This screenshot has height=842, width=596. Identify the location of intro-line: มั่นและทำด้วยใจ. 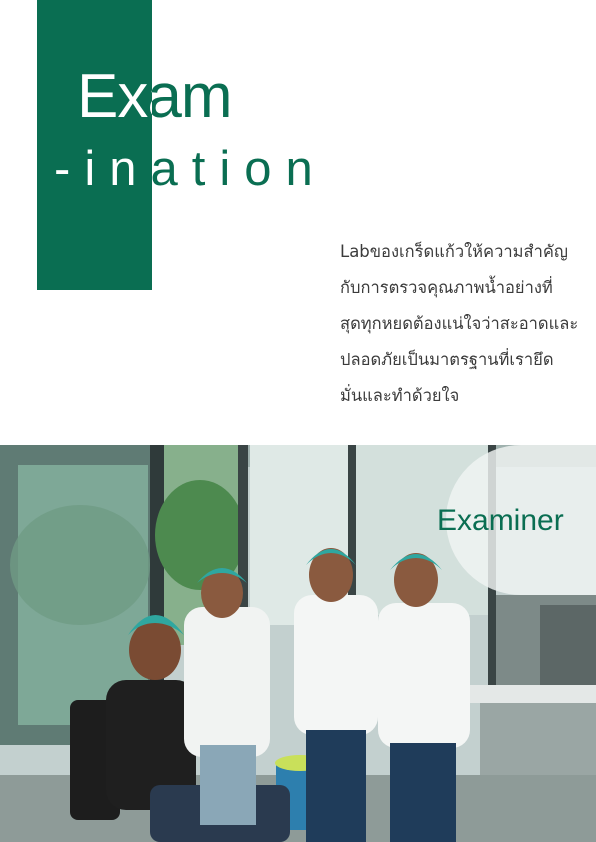
(400, 395).